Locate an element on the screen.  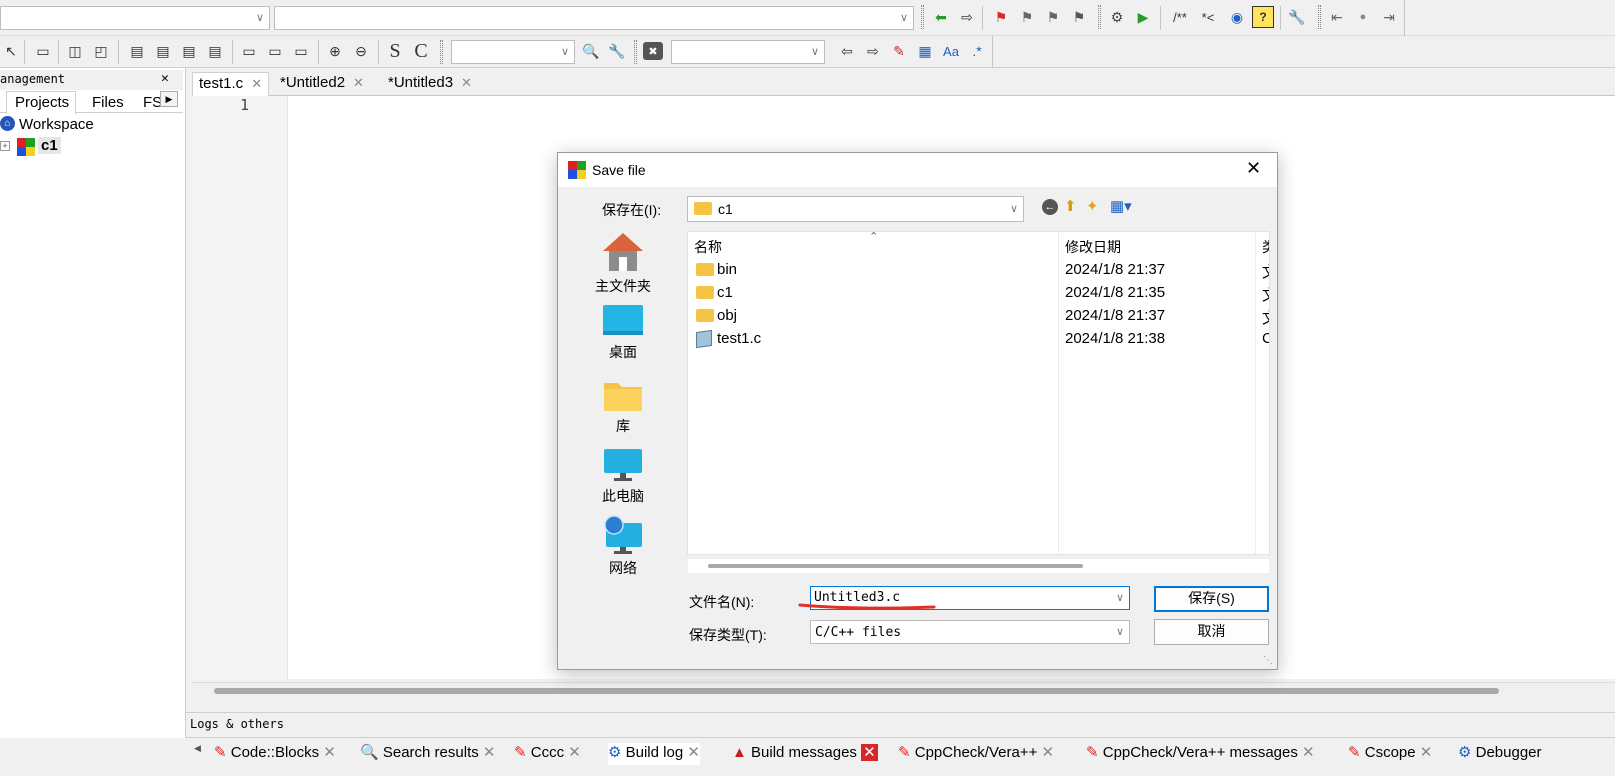
block-icon-2: ▤ is located at coordinates (163, 51).